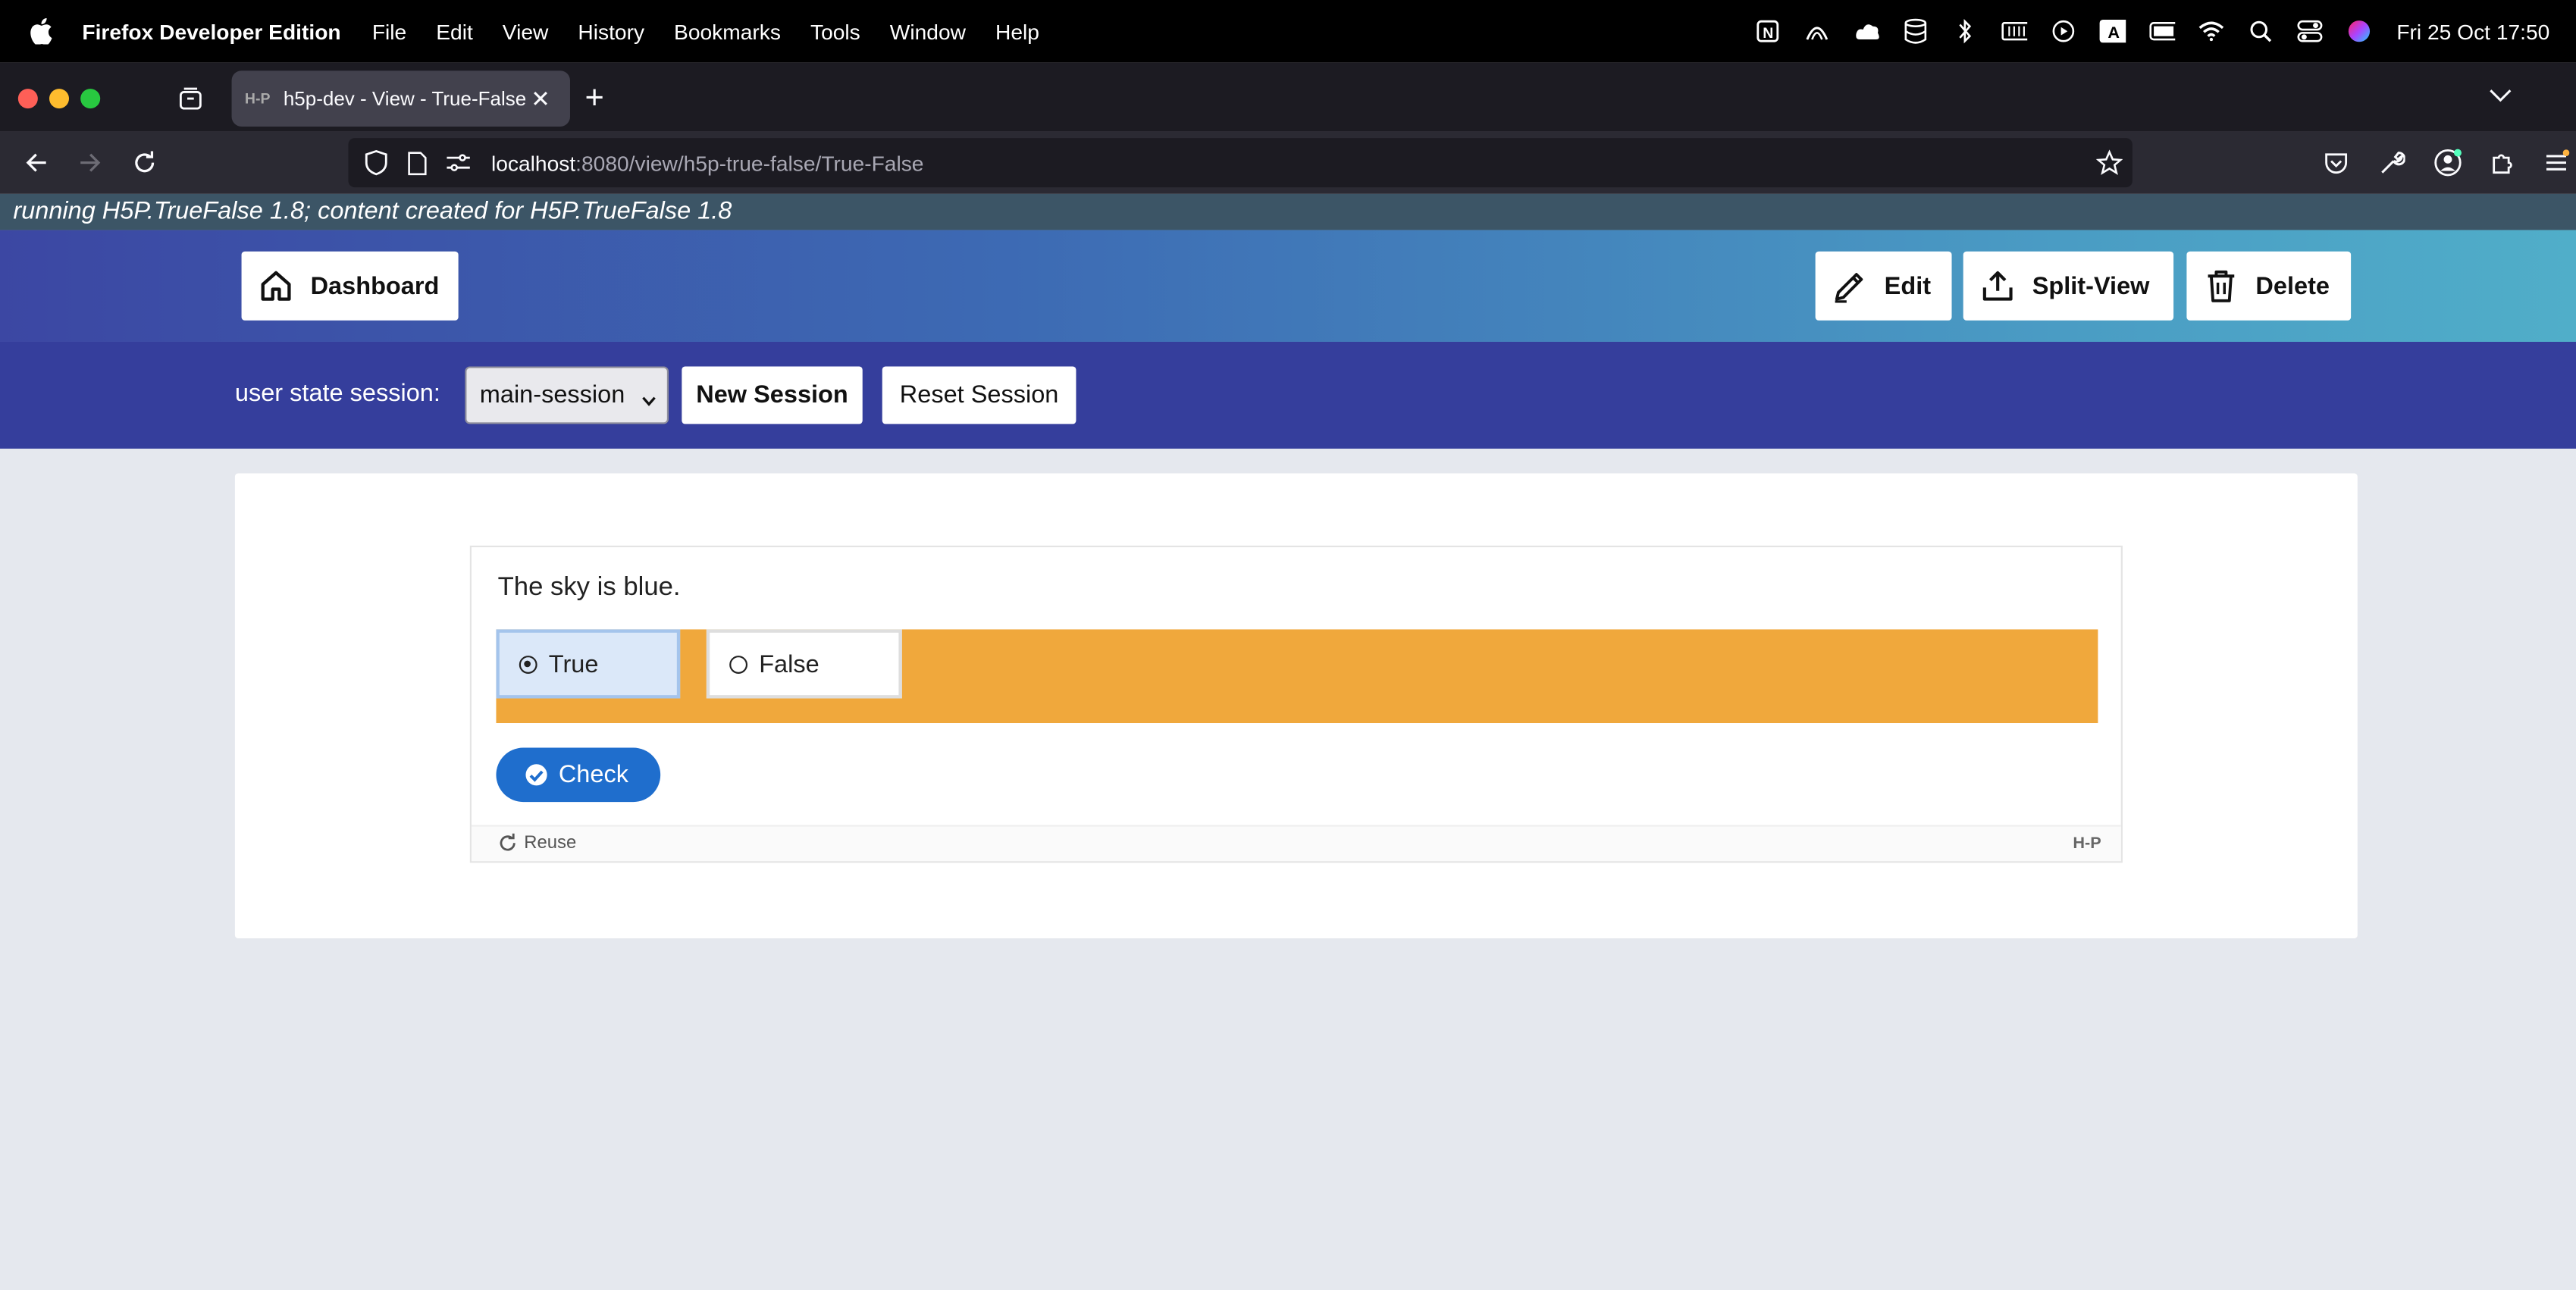 The height and width of the screenshot is (1290, 2576). Describe the element at coordinates (2091, 285) in the screenshot. I see `split-view-label: Split-View` at that location.